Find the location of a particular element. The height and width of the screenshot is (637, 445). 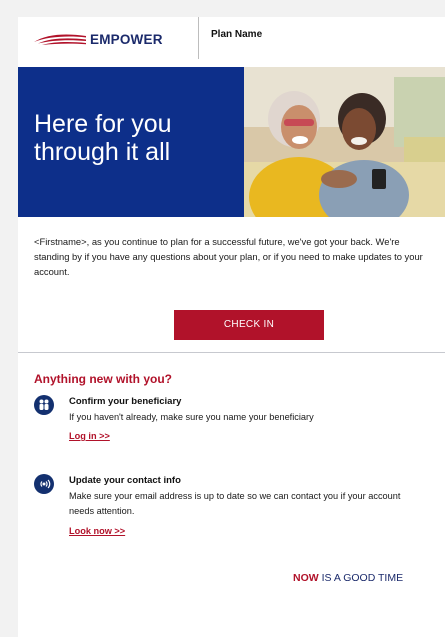

beneficiary-title: Confirm your beneficiary is located at coordinates (125, 401).